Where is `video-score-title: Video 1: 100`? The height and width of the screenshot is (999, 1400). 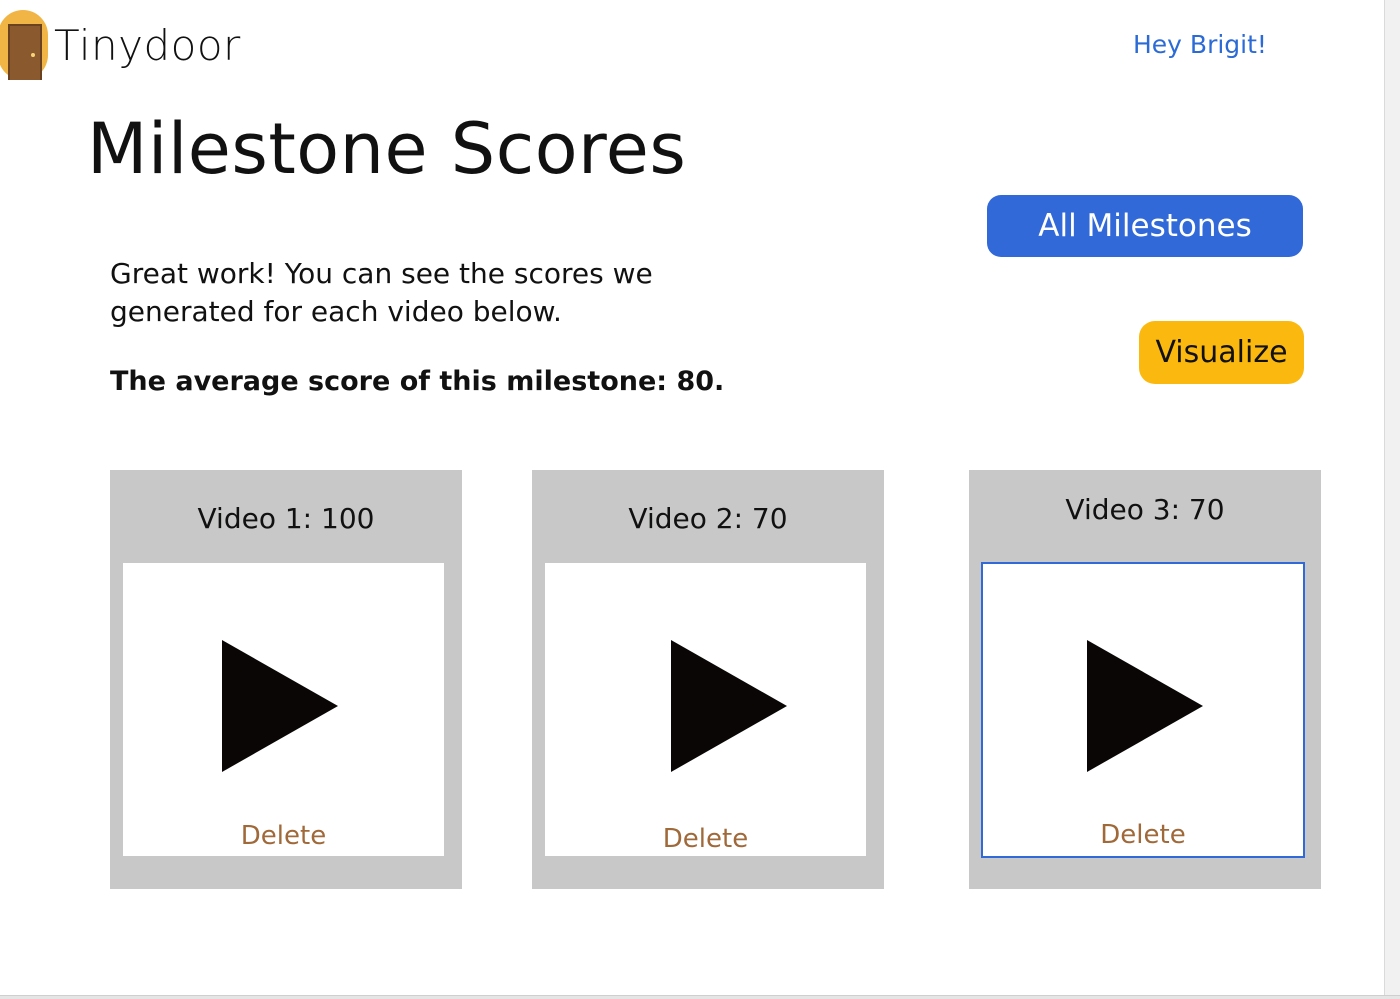
video-score-title: Video 1: 100 is located at coordinates (286, 518).